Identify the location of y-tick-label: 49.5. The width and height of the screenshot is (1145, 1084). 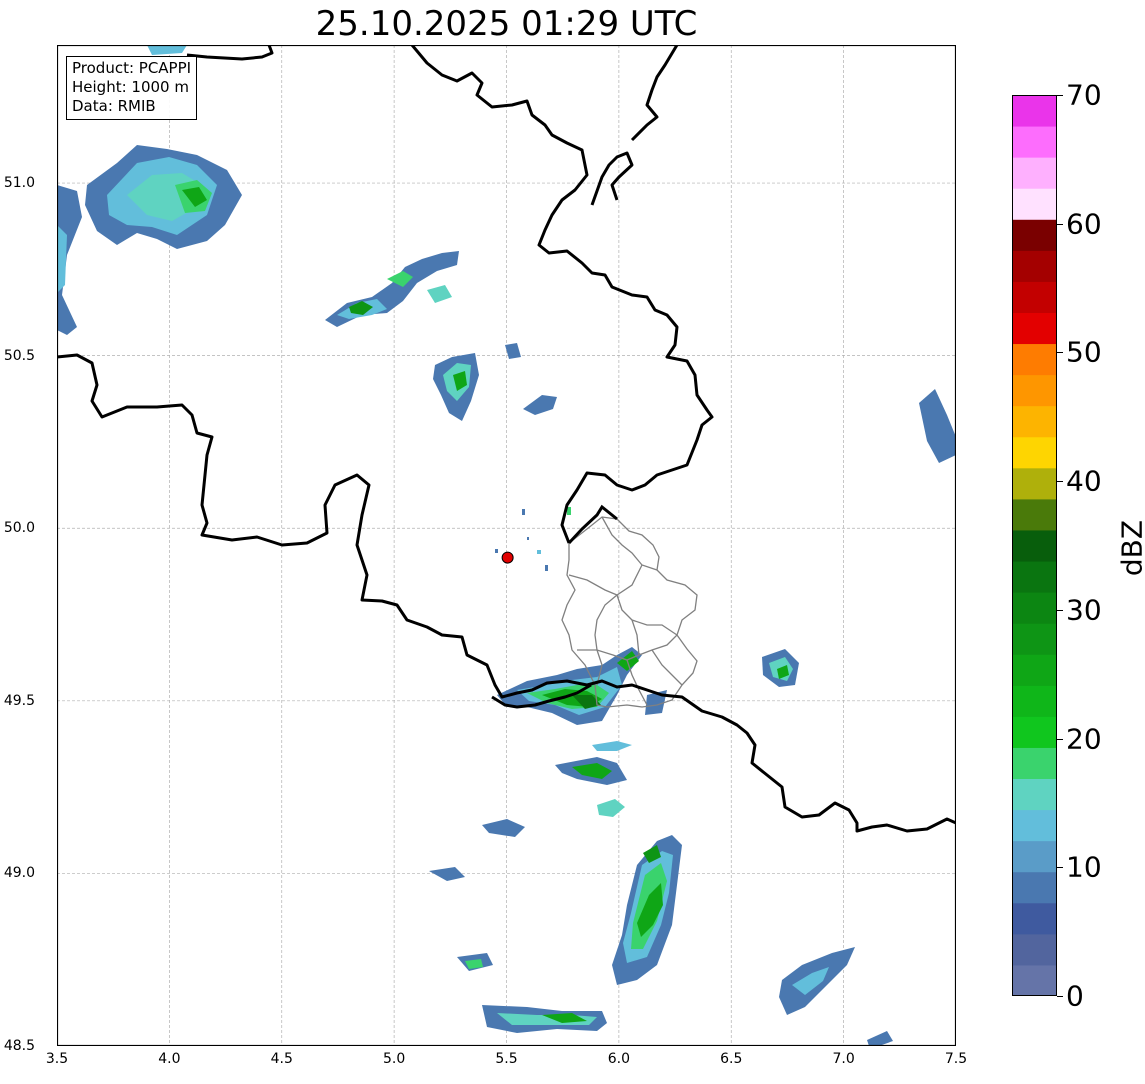
(19, 700).